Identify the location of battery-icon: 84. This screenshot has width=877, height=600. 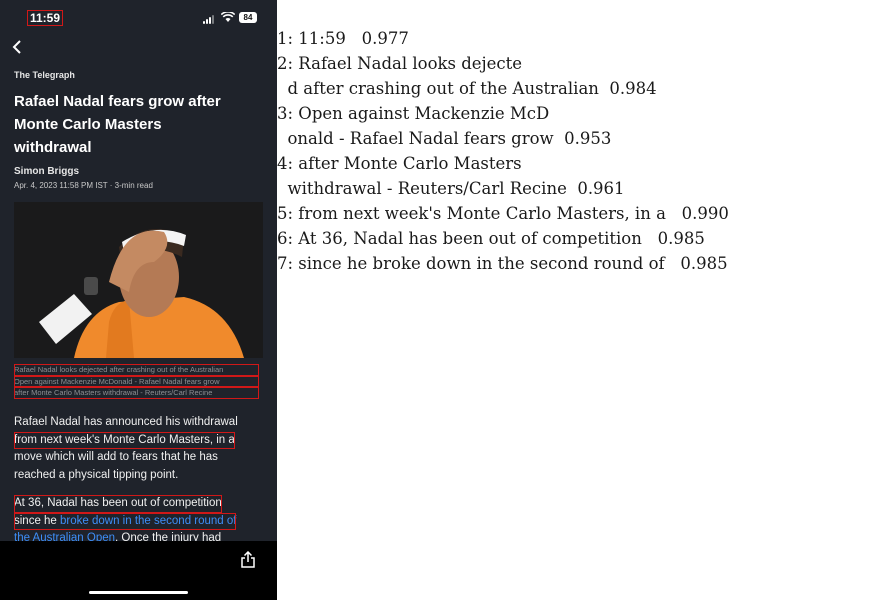
(248, 17).